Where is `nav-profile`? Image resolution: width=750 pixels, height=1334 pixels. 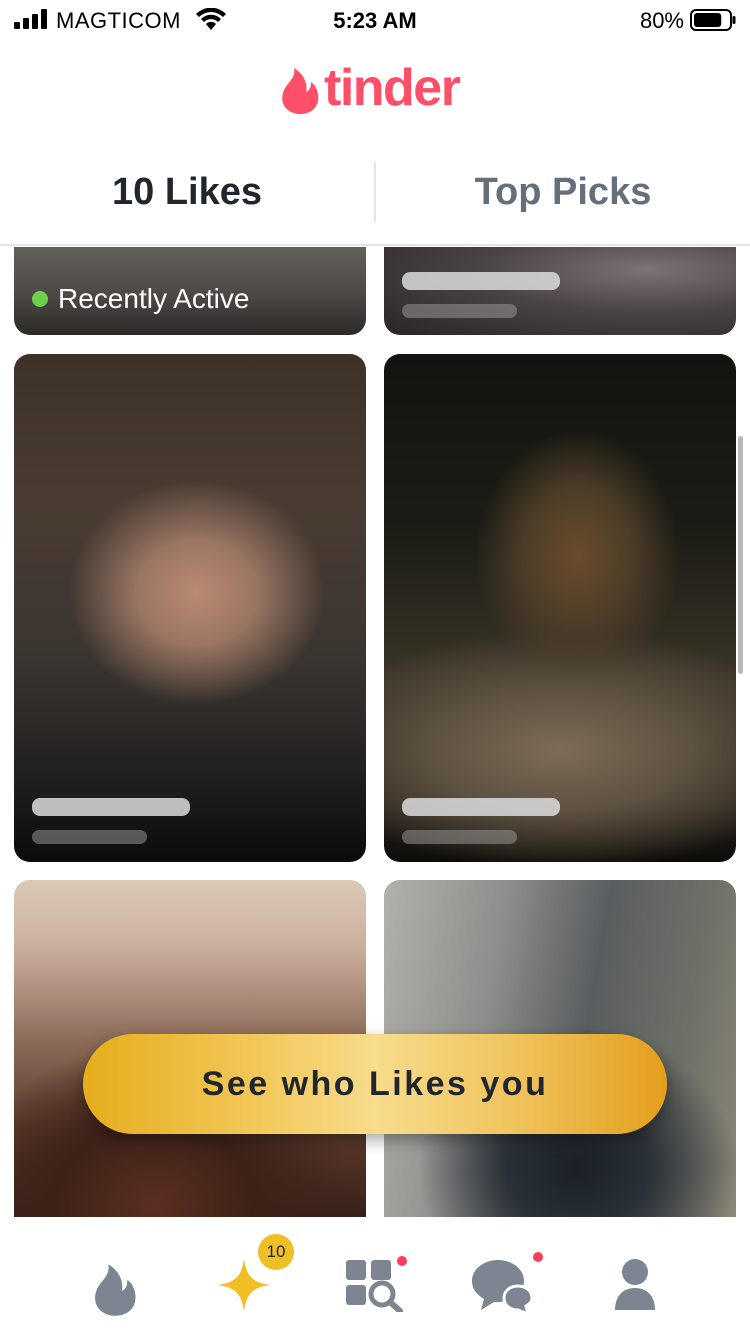 nav-profile is located at coordinates (635, 1276).